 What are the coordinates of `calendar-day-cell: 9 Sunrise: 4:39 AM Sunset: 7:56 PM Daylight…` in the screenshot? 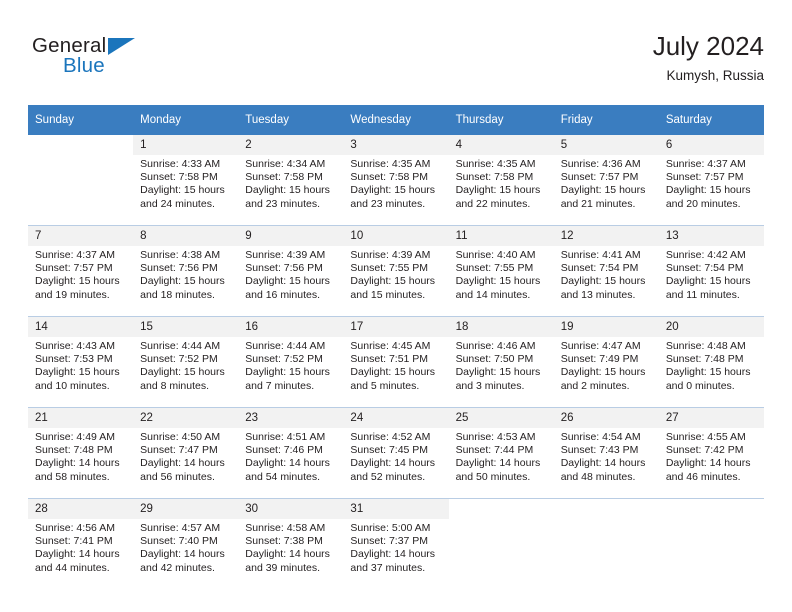 It's located at (291, 271).